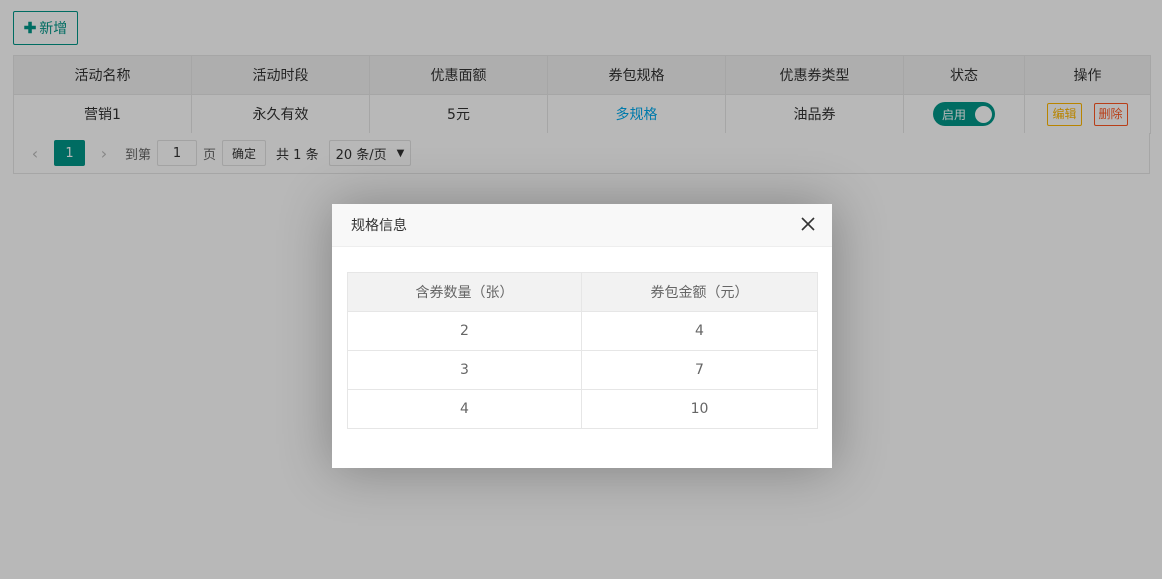  I want to click on column-header: 券包金额（元）, so click(699, 292).